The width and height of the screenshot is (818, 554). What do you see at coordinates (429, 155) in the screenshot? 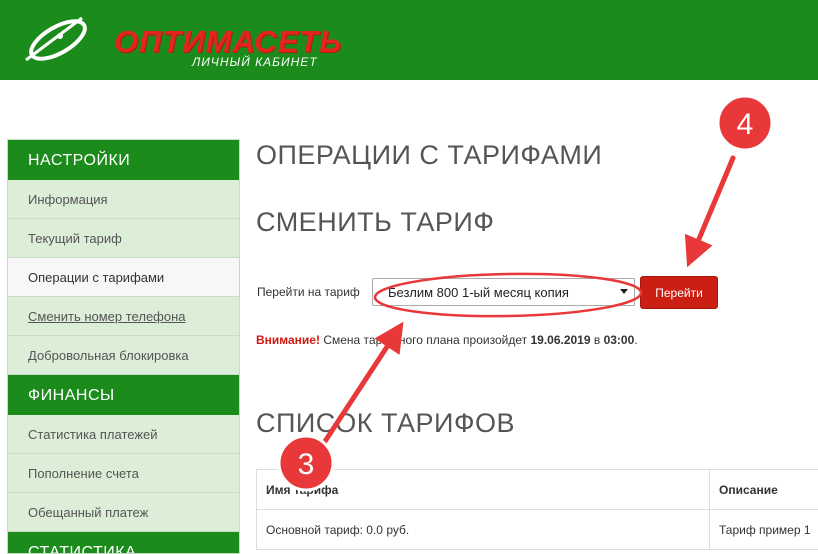
I see `page-title: ОПЕРАЦИИ С ТАРИФАМИ` at bounding box center [429, 155].